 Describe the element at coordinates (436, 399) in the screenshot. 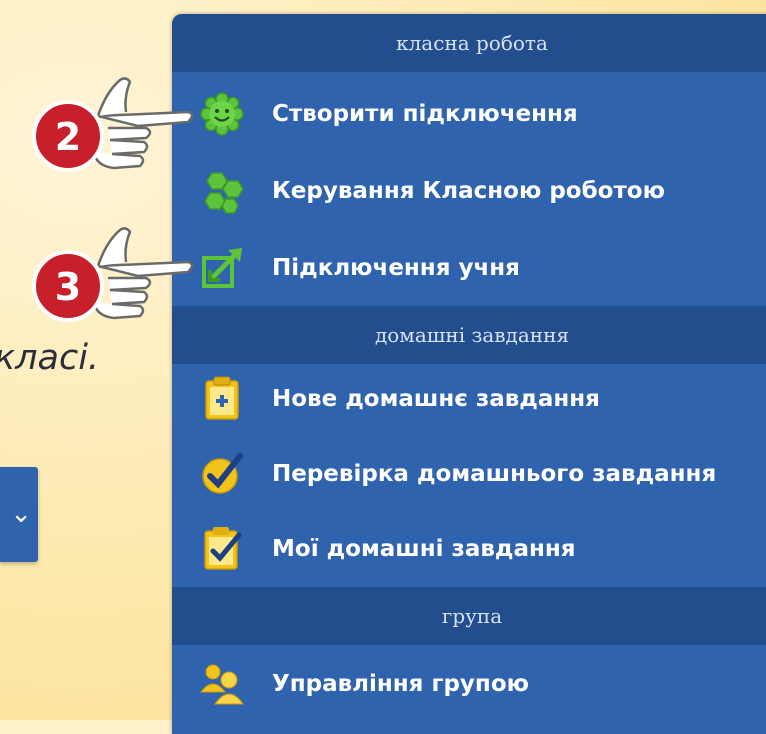

I see `menu-label: Нове домашнє завдання` at that location.